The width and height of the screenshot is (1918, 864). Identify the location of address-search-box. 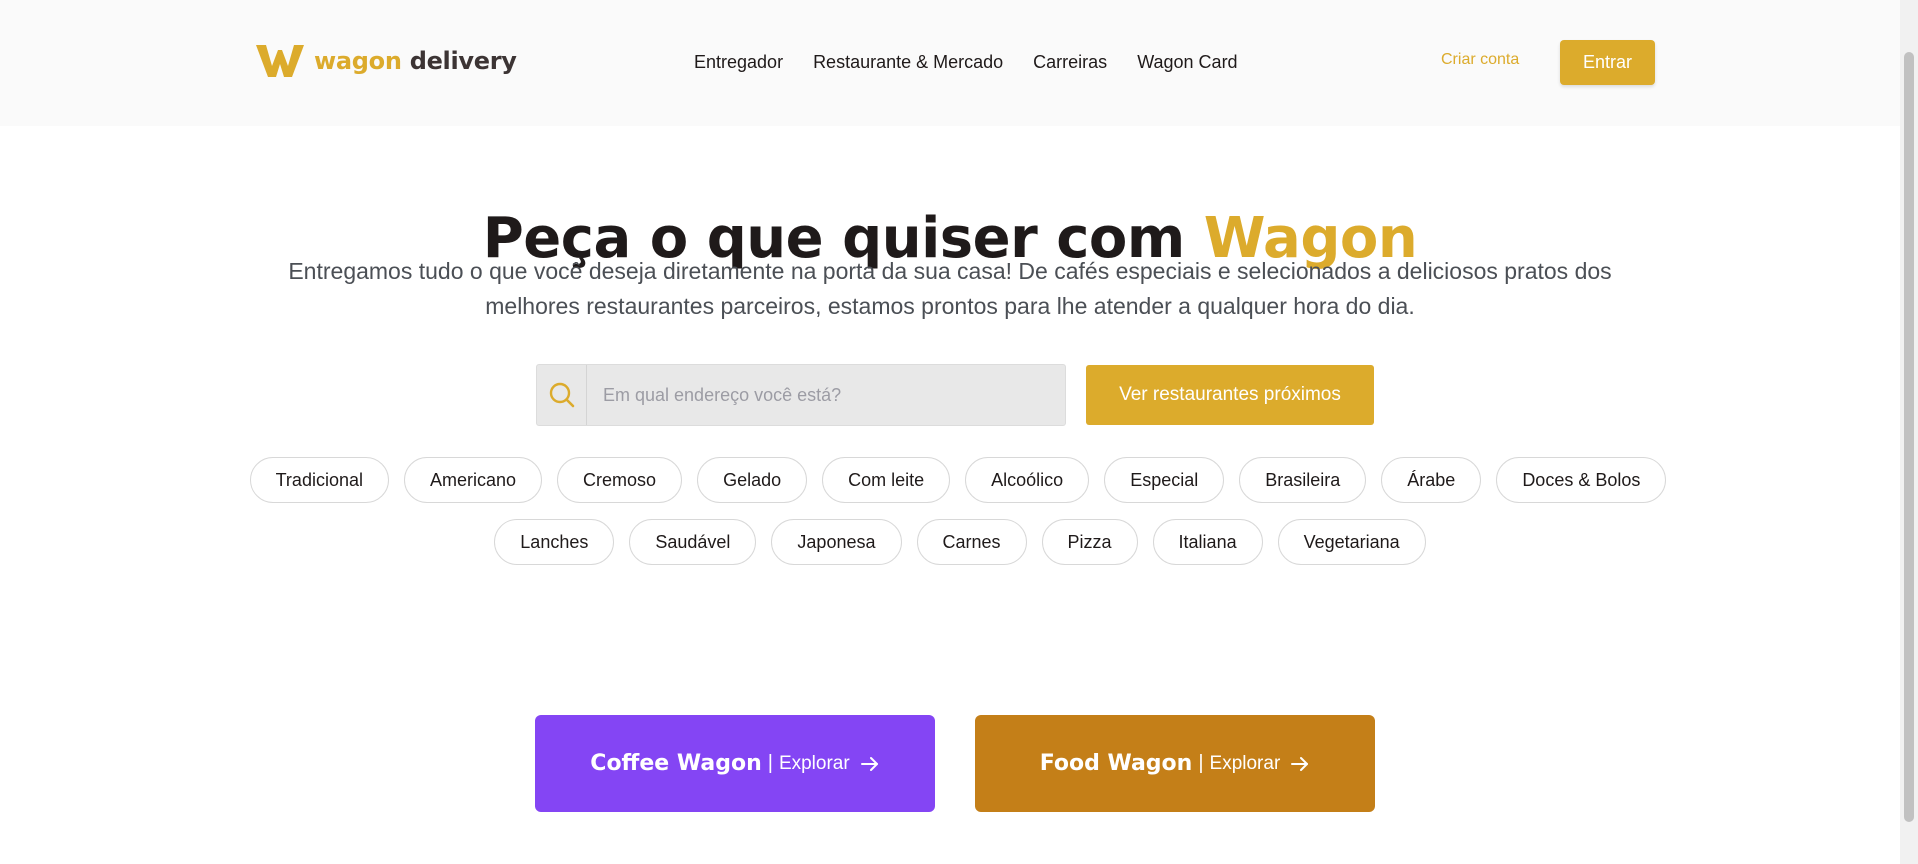
(801, 395).